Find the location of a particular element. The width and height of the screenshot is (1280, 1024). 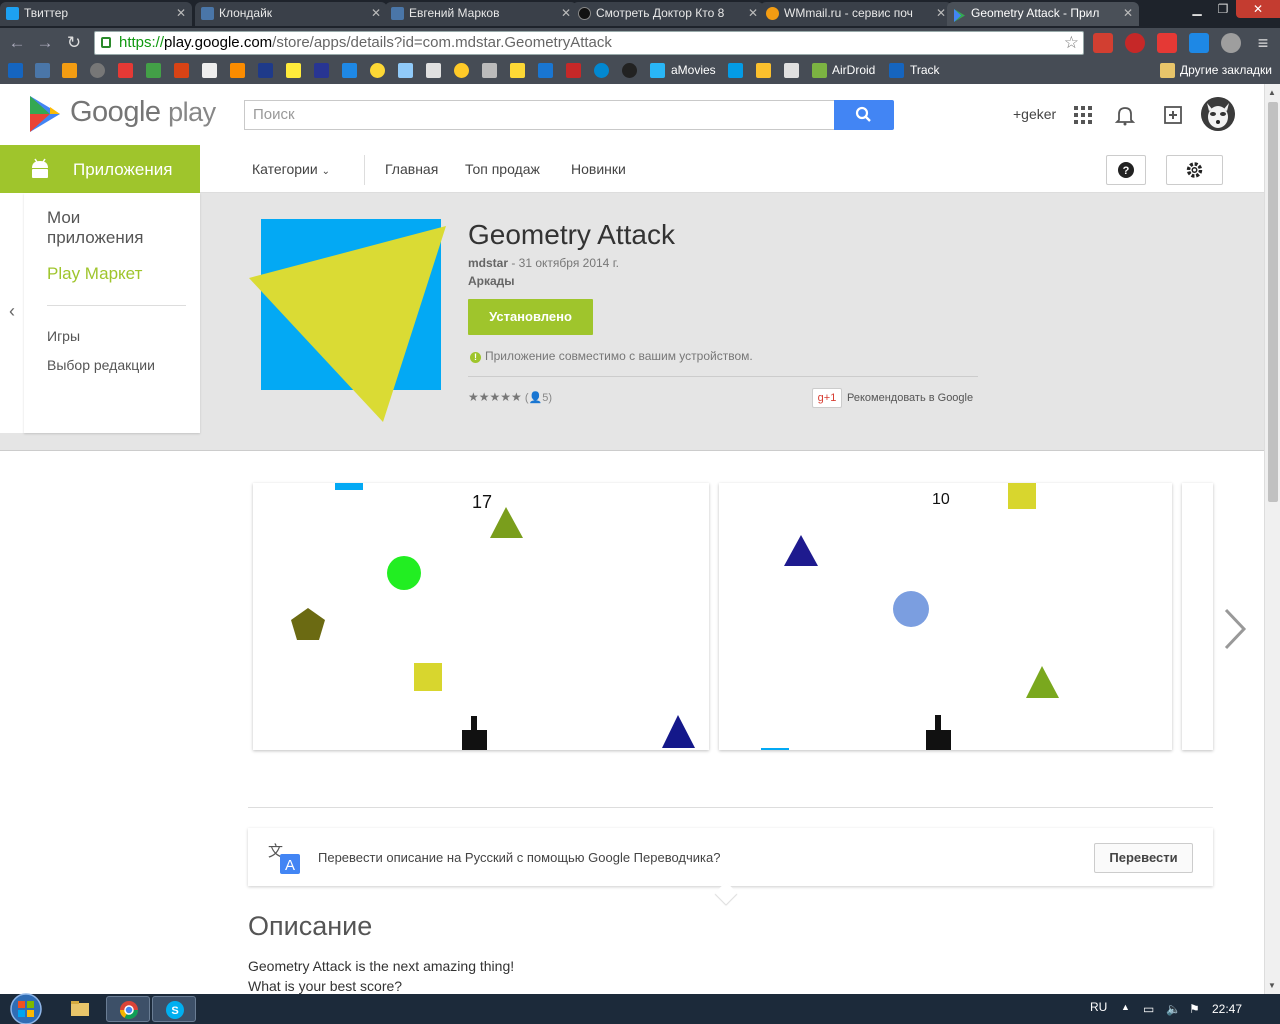

google-plus-recommend: g+1 Рекомендовать в Google is located at coordinates (892, 398).